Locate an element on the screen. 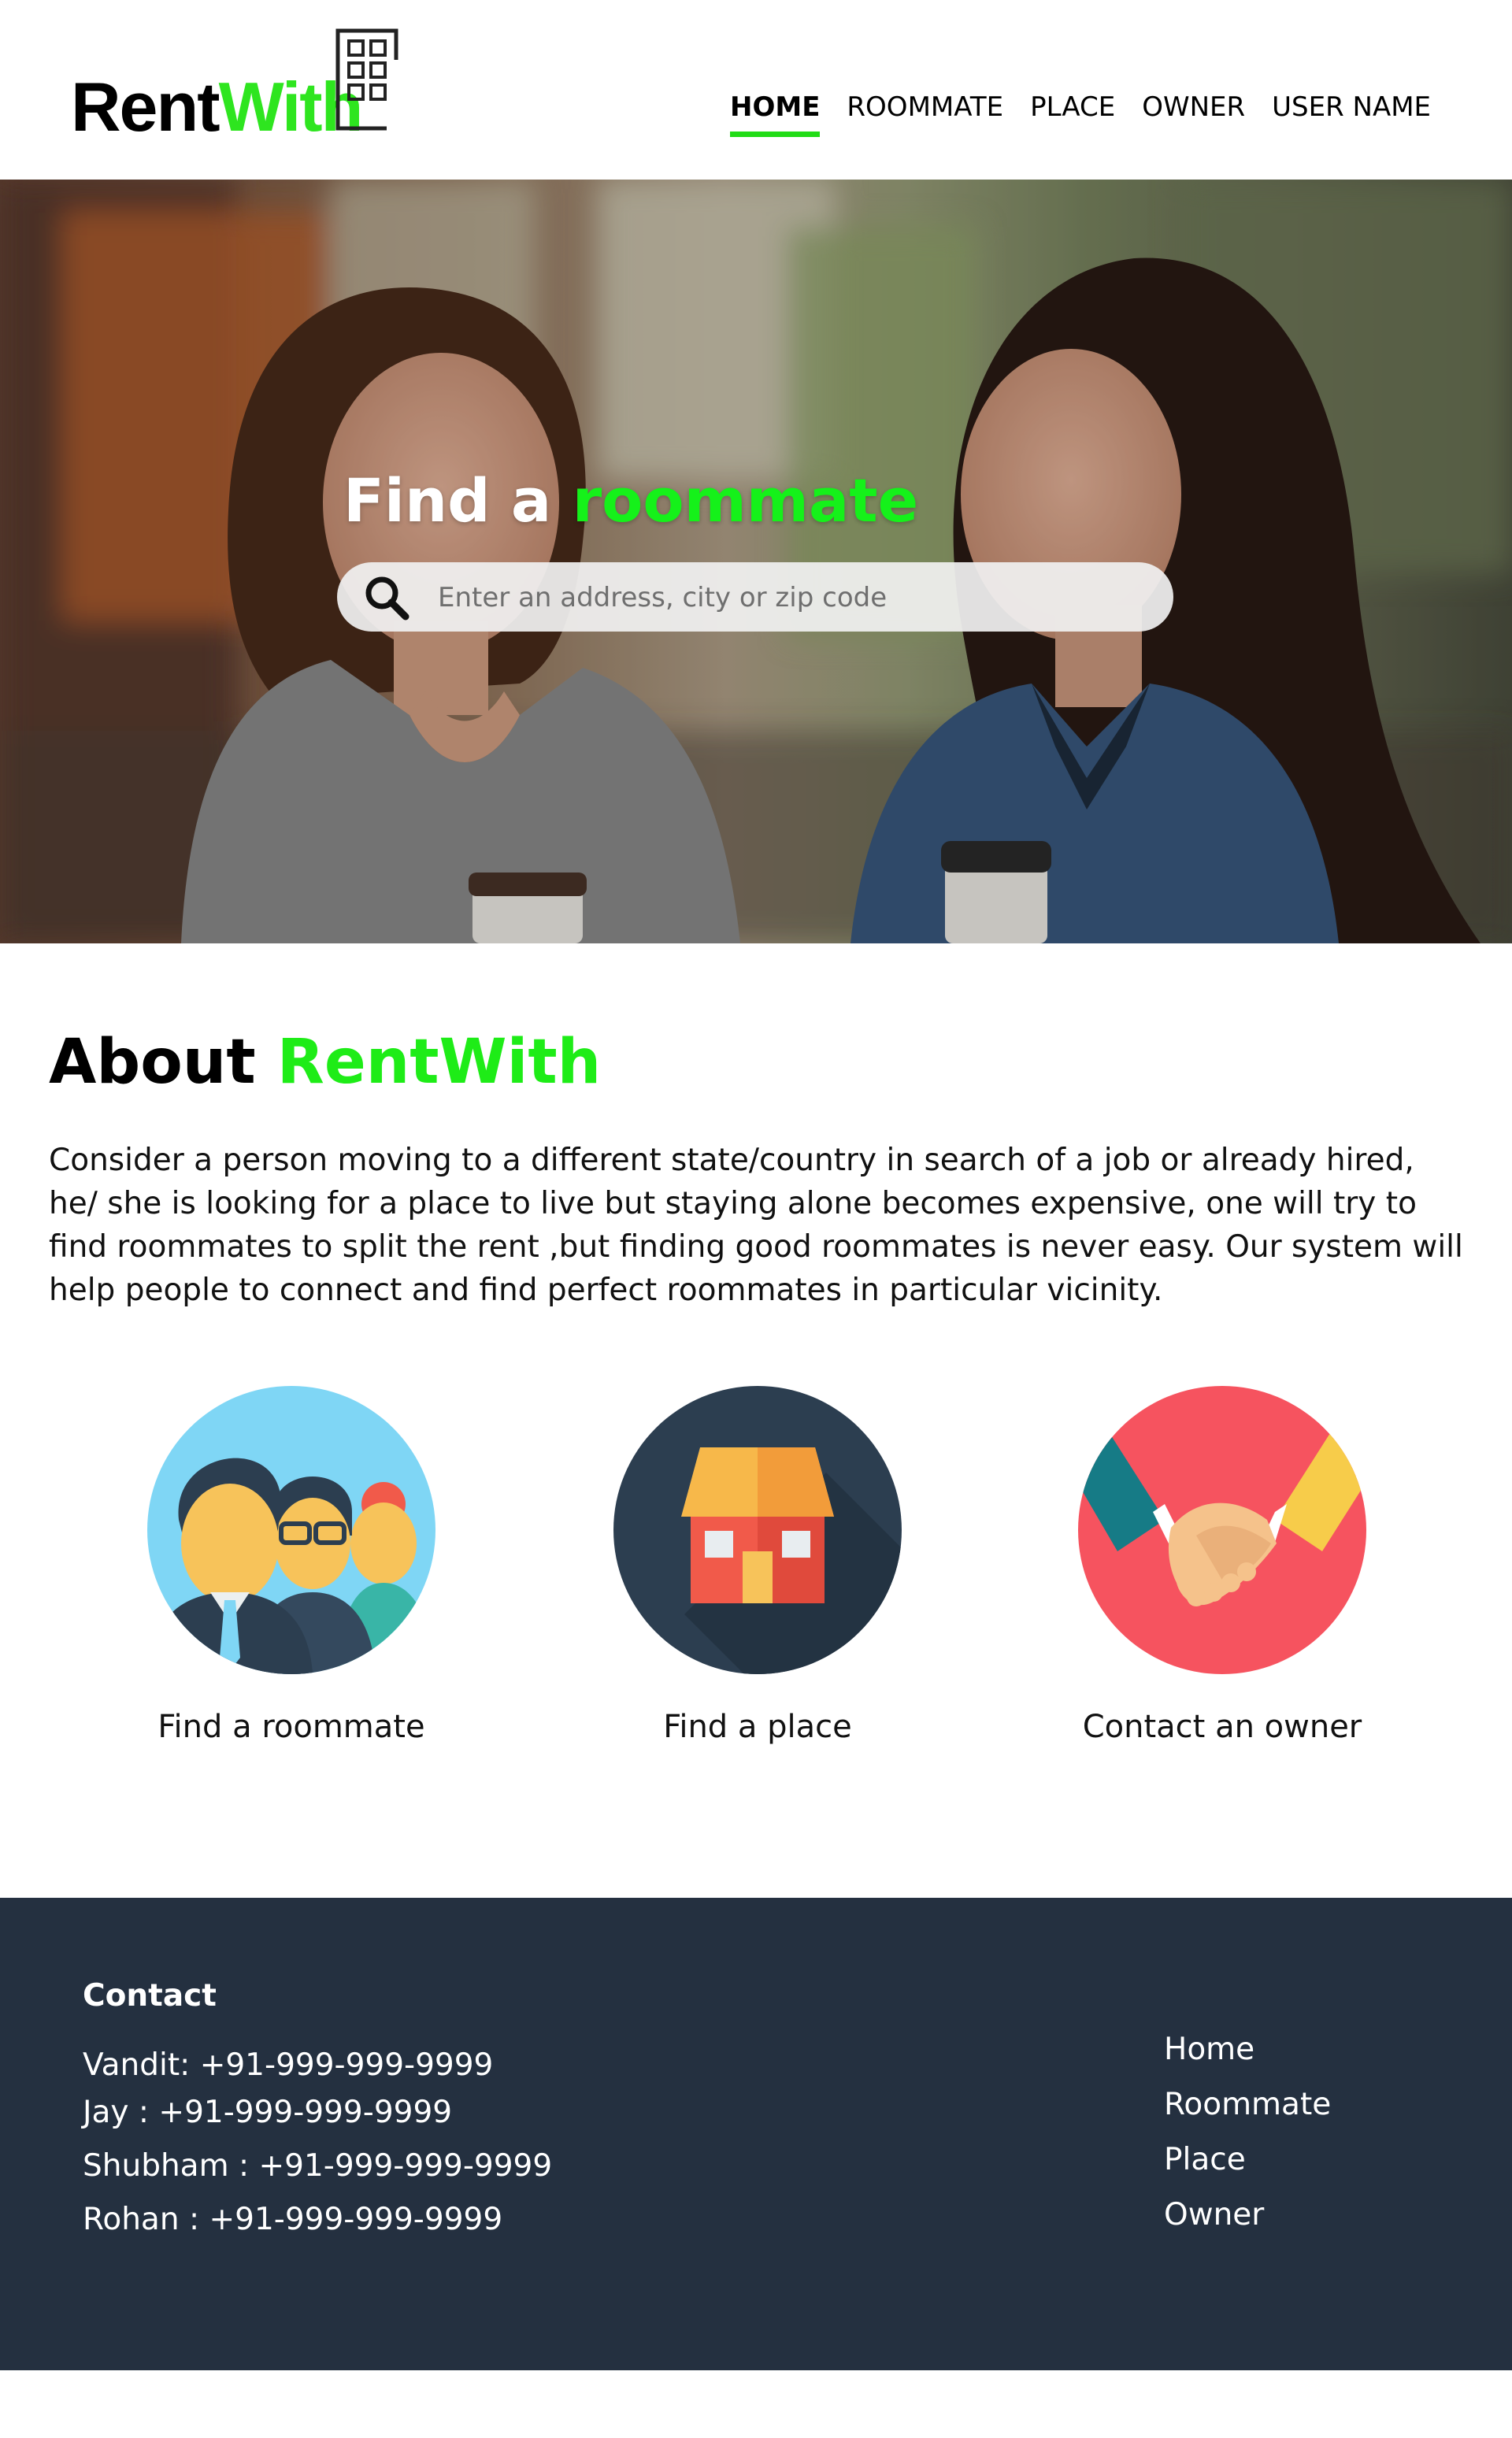  contact-item: Jay : +91-999-999-9999 is located at coordinates (268, 2112).